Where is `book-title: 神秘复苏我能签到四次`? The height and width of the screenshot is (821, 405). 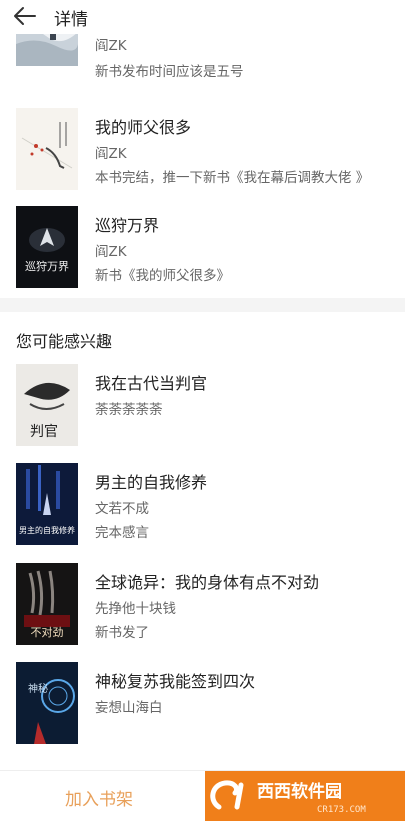
book-title: 神秘复苏我能签到四次 is located at coordinates (175, 681).